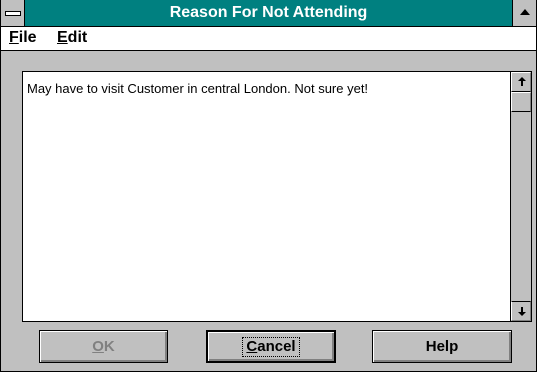  What do you see at coordinates (521, 311) in the screenshot?
I see `scroll-down-button` at bounding box center [521, 311].